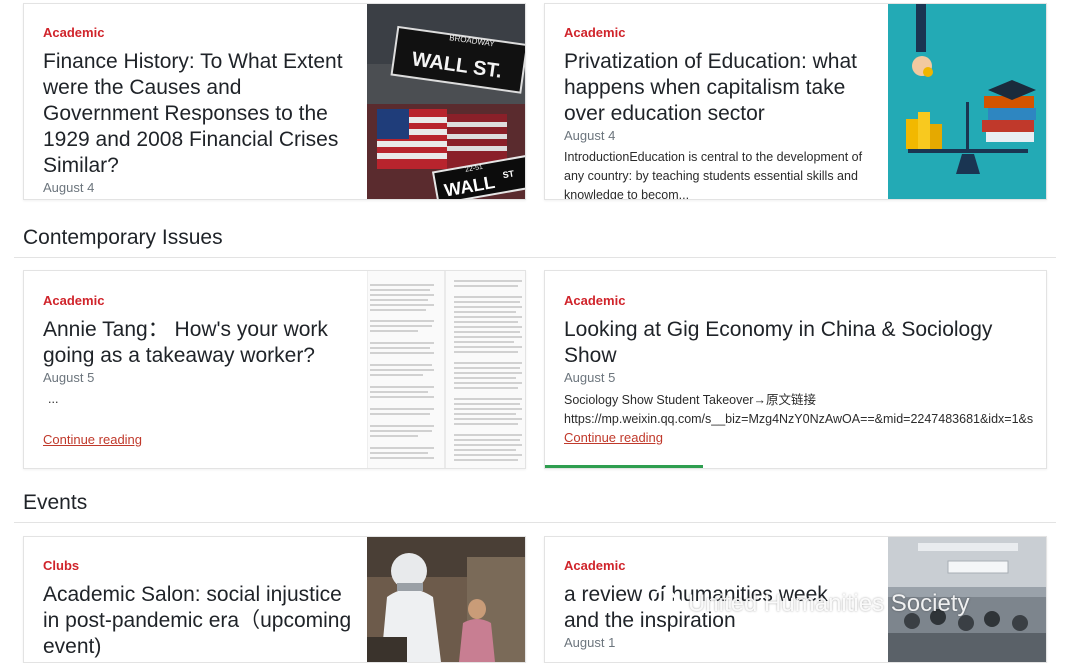  What do you see at coordinates (509, 174) in the screenshot?
I see `street-sign-st: ST` at bounding box center [509, 174].